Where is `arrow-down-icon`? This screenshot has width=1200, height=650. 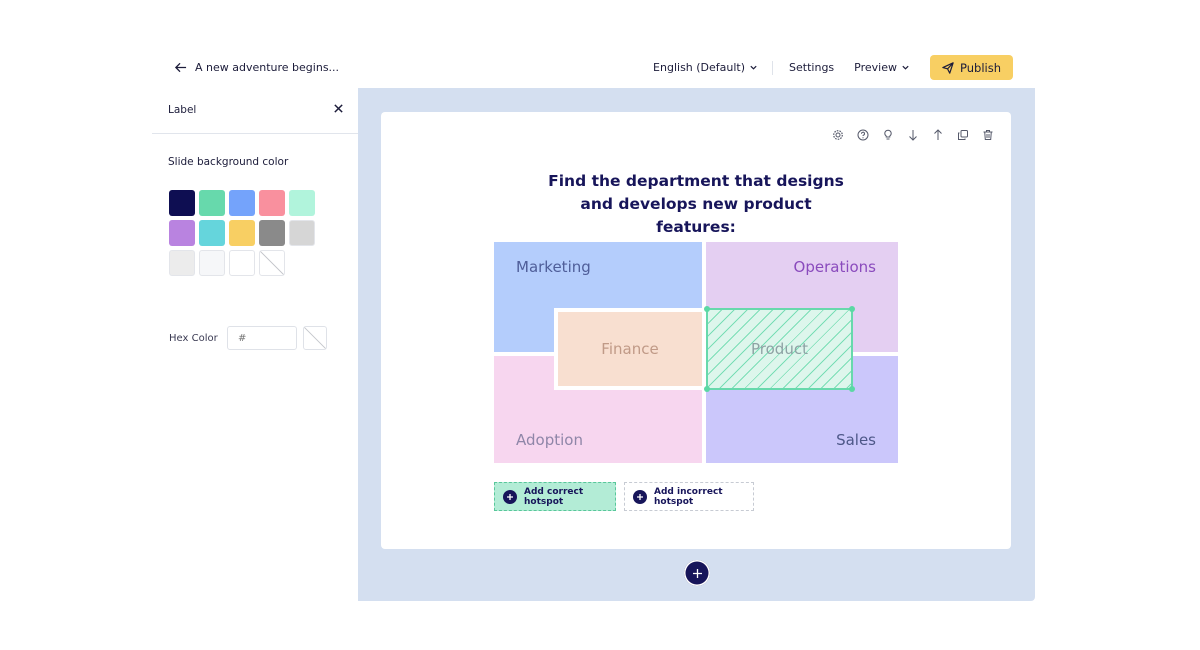
arrow-down-icon is located at coordinates (913, 135).